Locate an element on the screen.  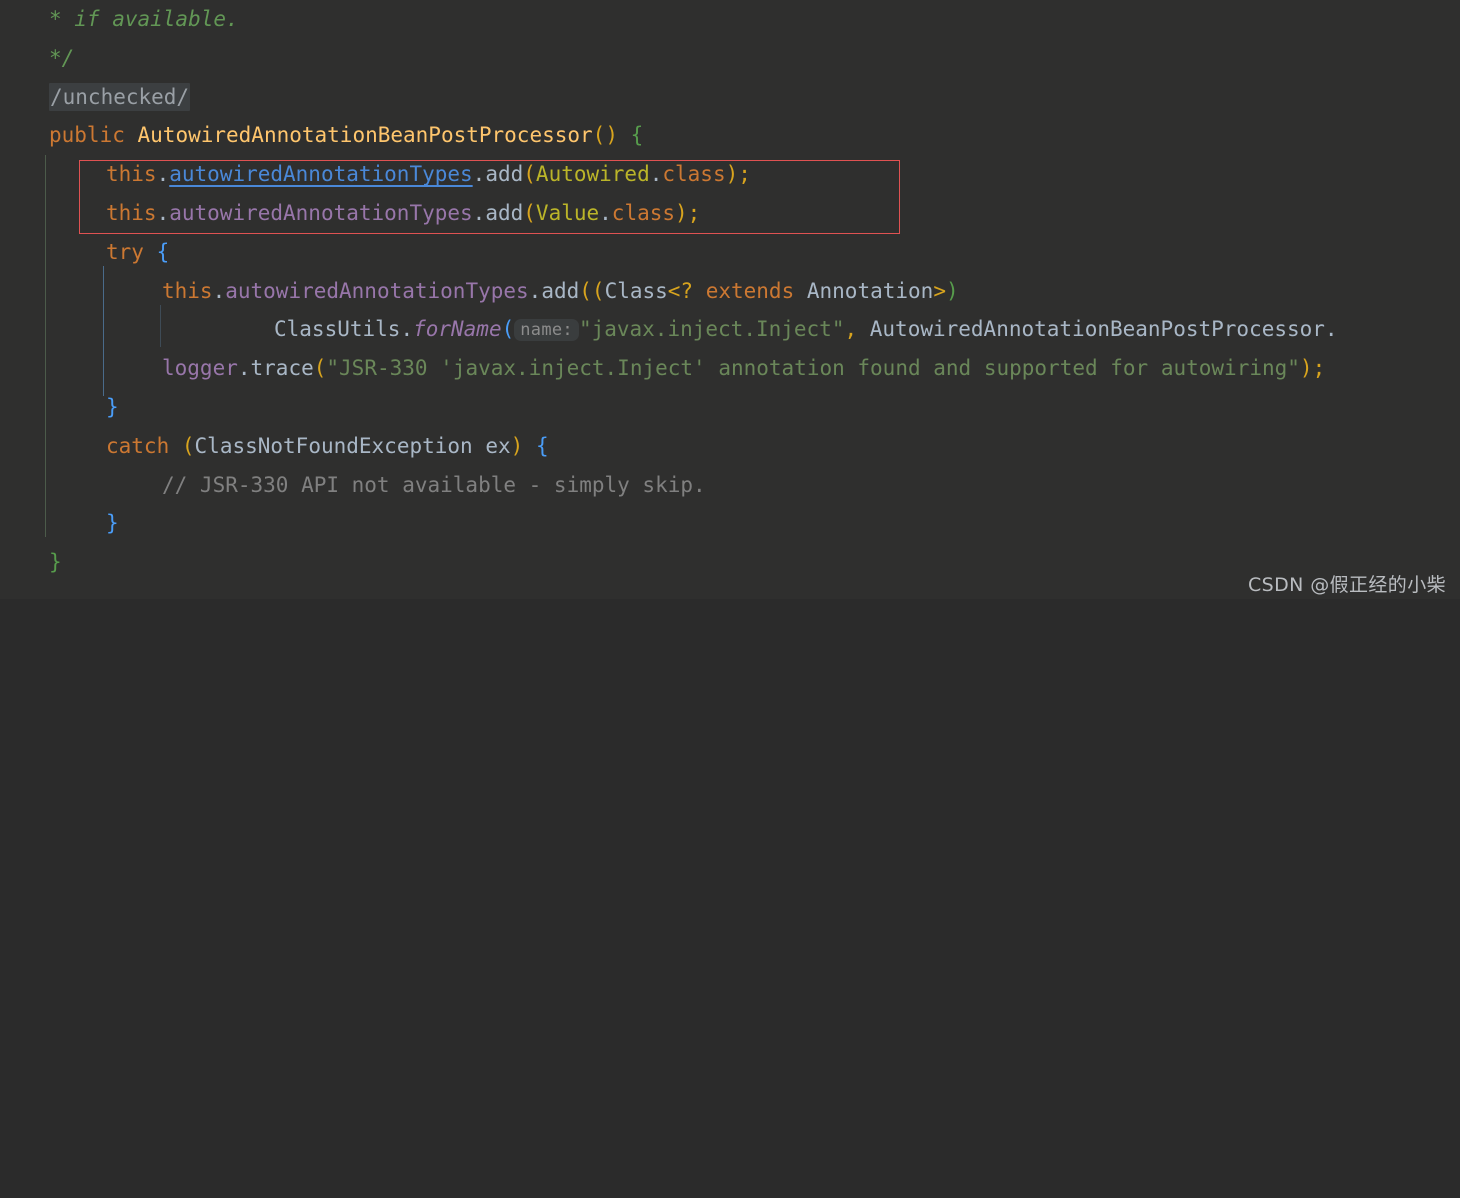
close-paren-1: ) is located at coordinates (732, 174).